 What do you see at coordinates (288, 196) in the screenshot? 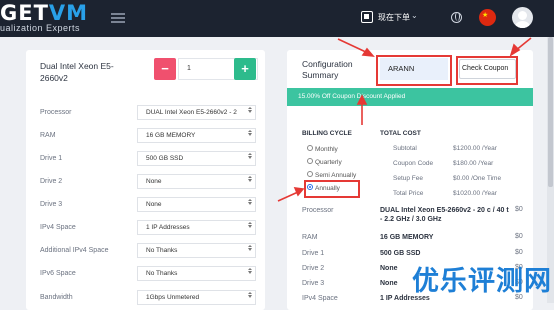
I see `arrow-to-annually` at bounding box center [288, 196].